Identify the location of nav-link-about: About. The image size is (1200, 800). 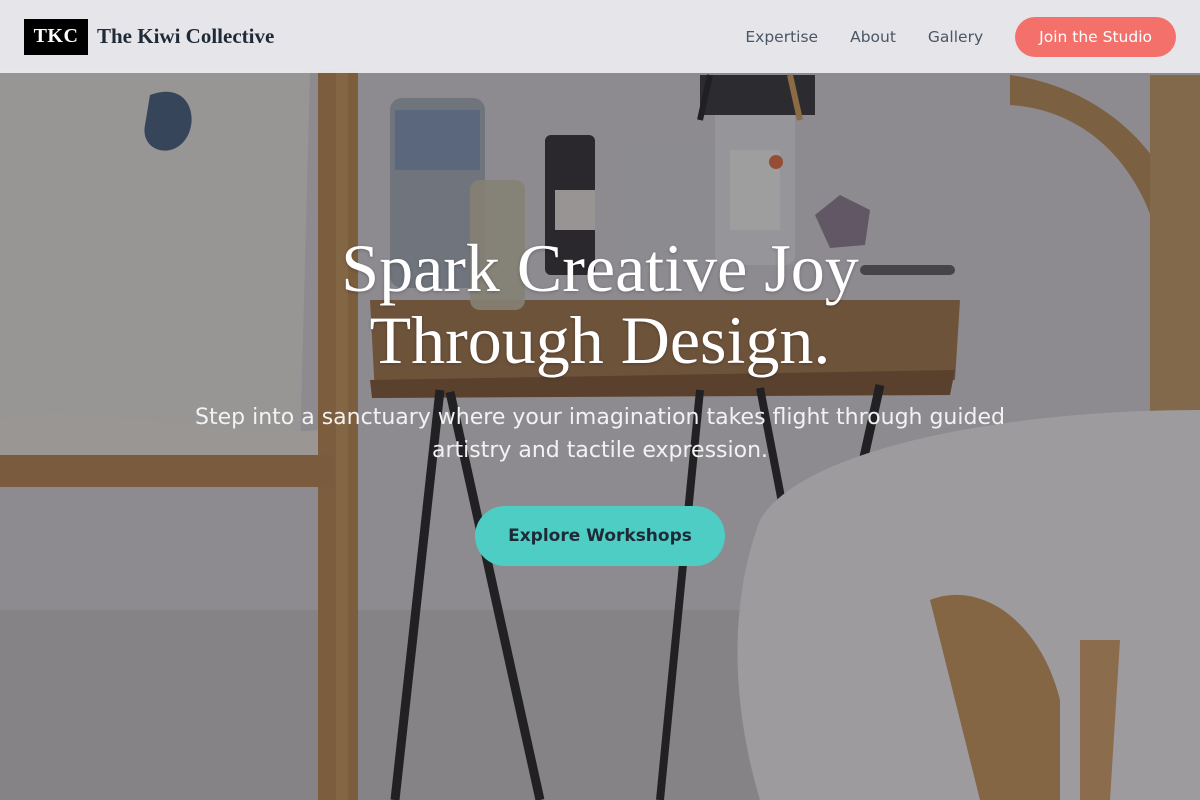
(873, 37).